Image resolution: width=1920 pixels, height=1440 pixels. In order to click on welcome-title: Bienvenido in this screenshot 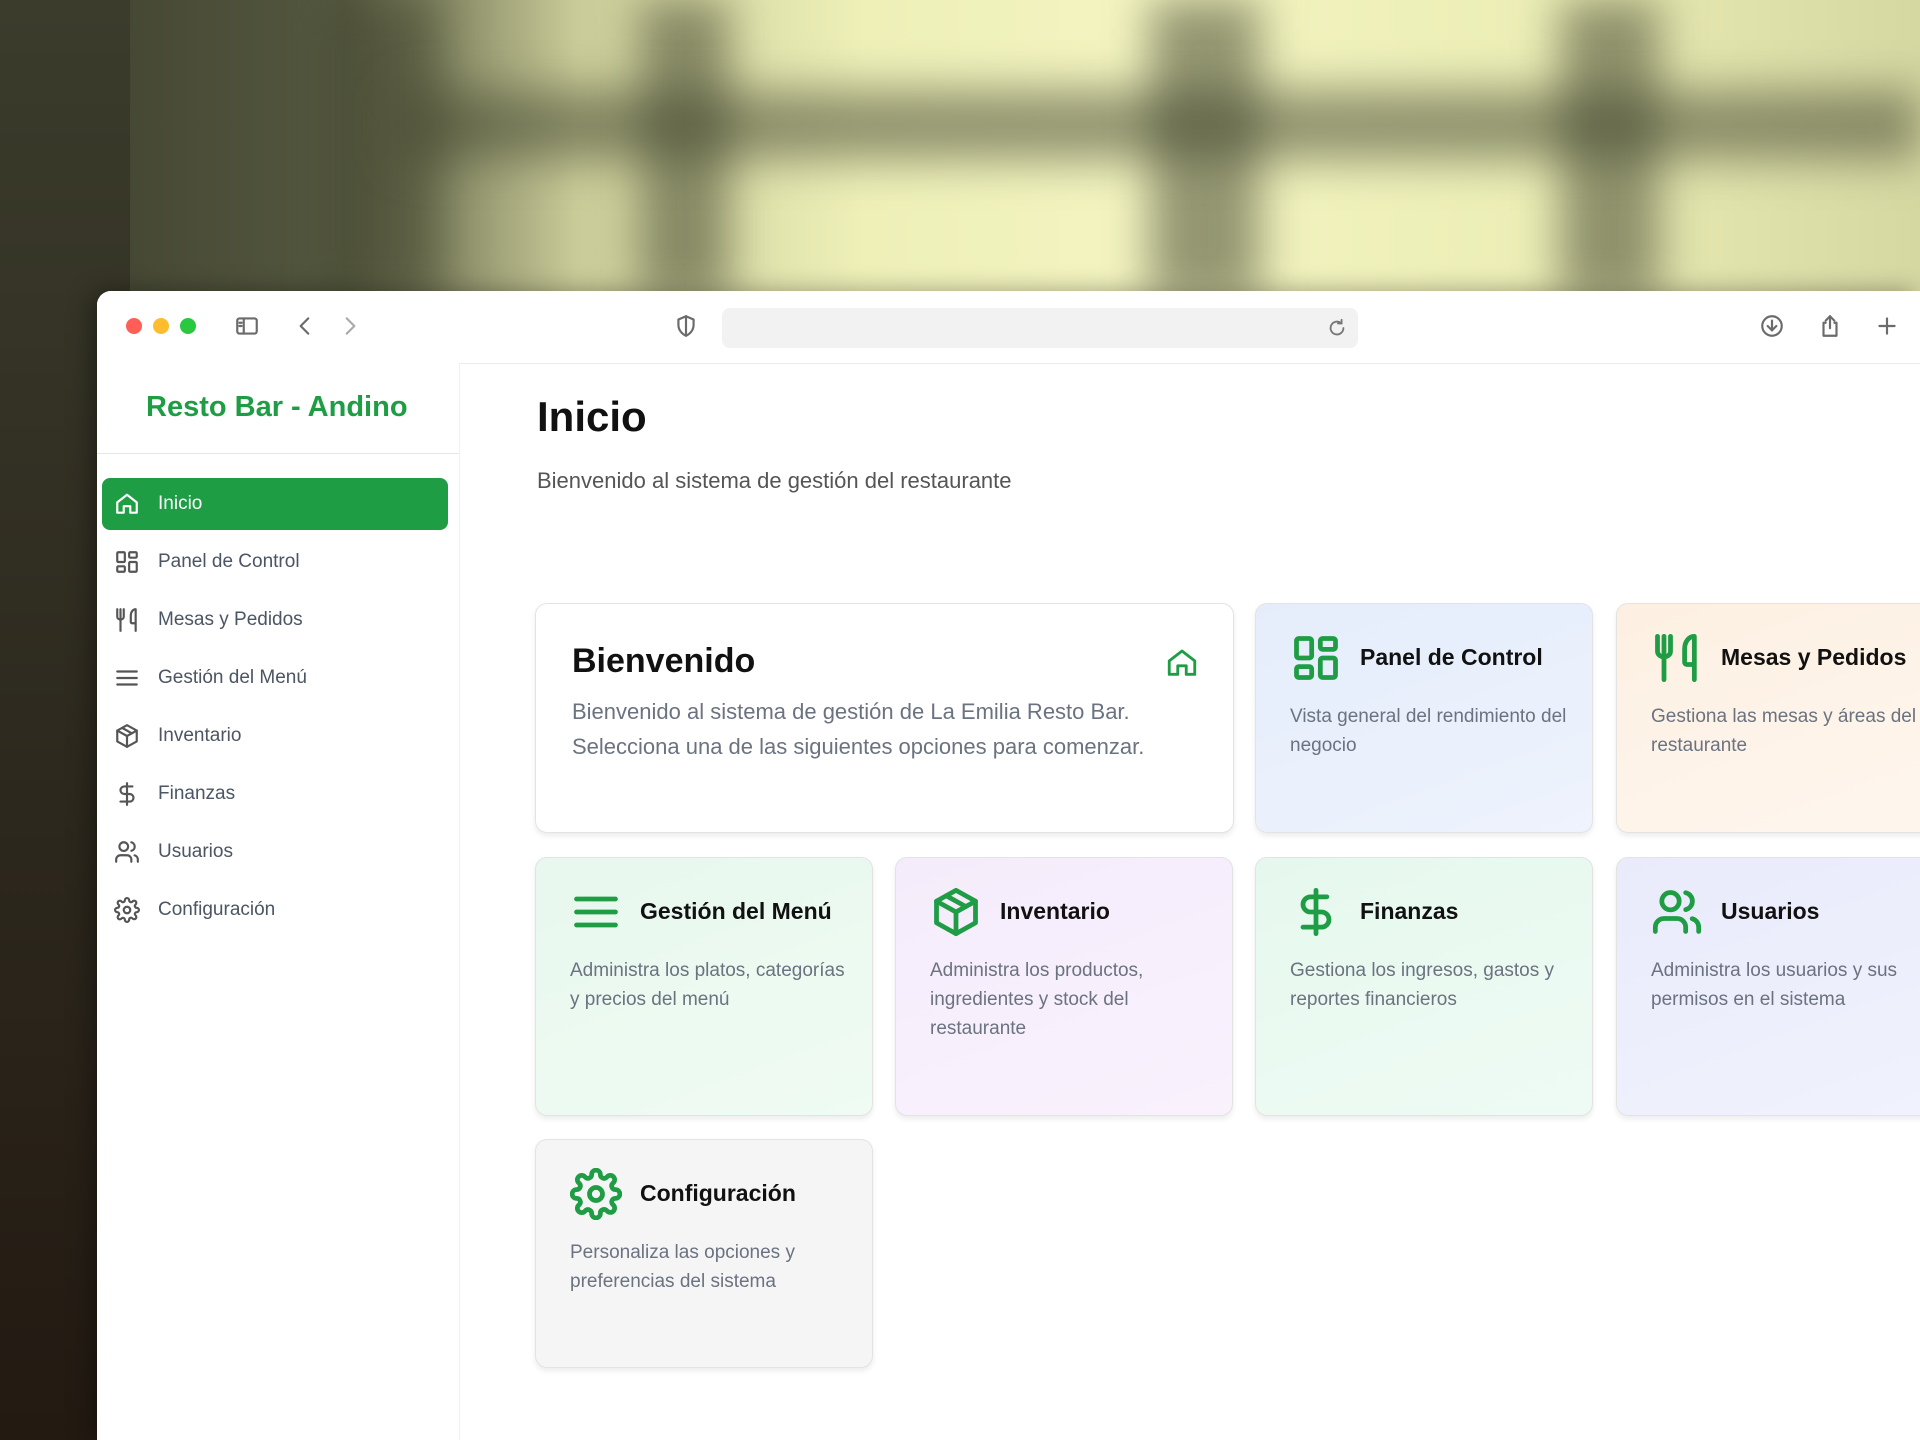, I will do `click(664, 661)`.